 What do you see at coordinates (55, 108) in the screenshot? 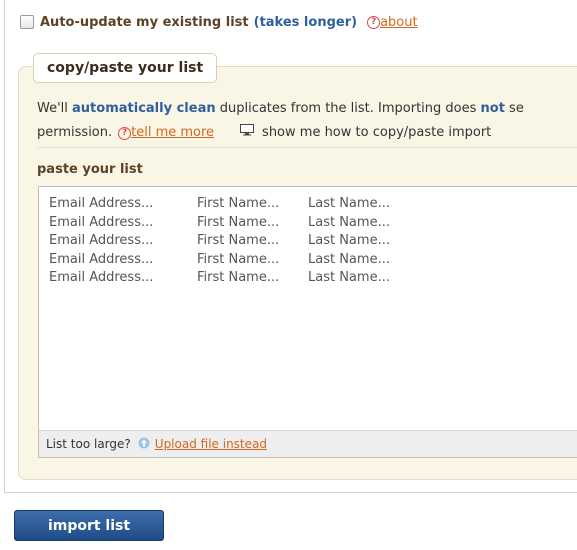
I see `desc-text-1: We'll` at bounding box center [55, 108].